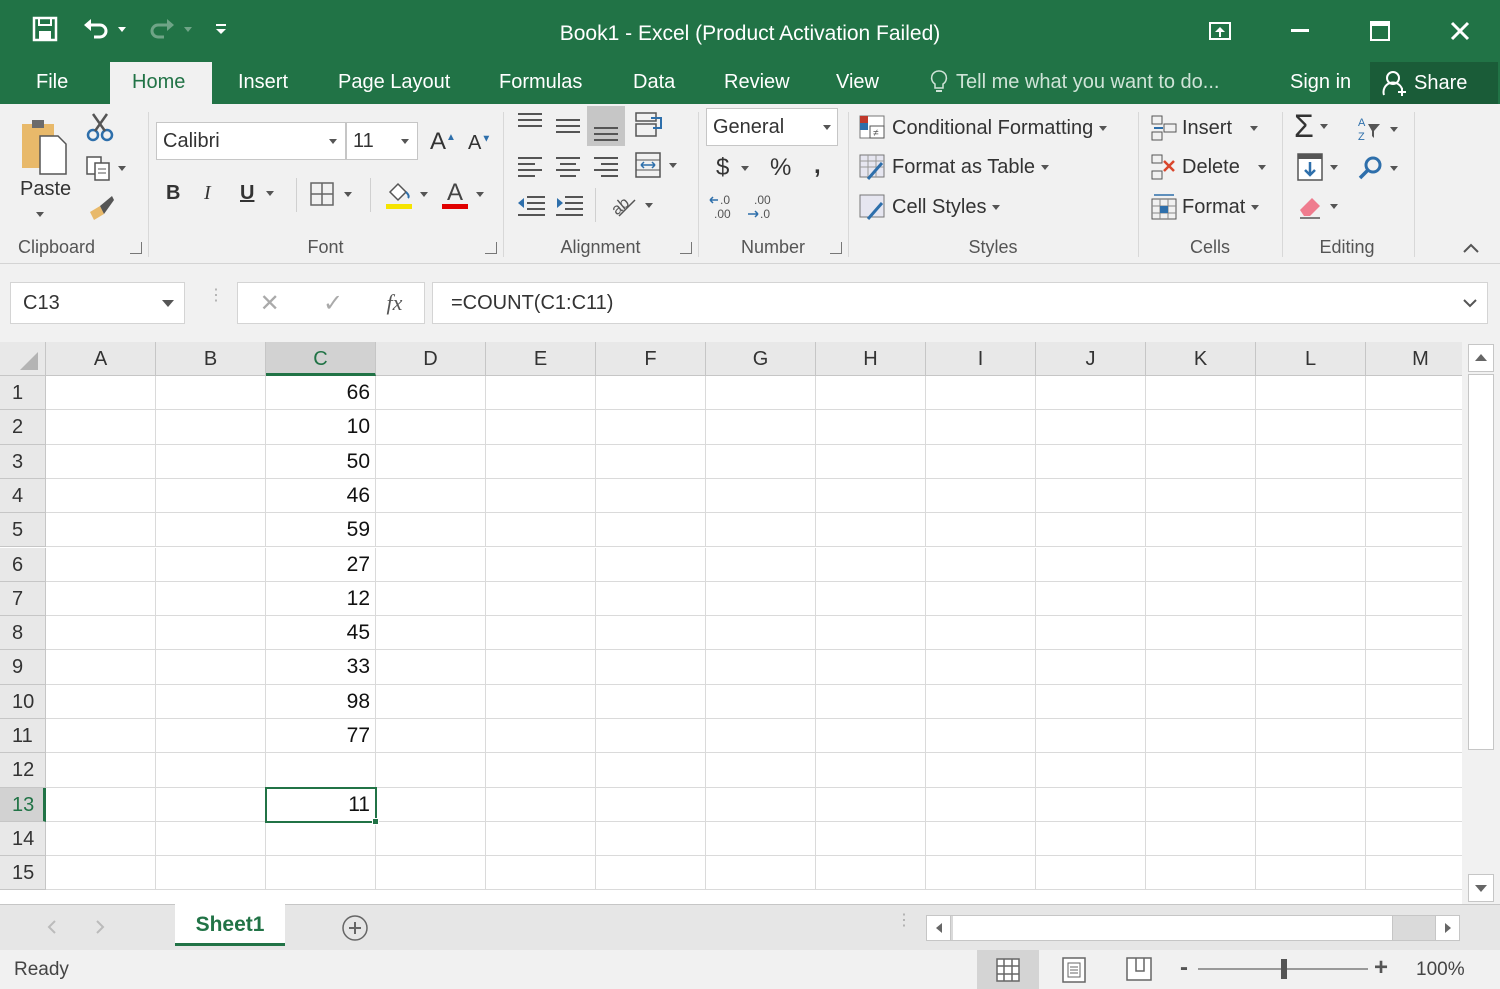 The height and width of the screenshot is (989, 1500). What do you see at coordinates (394, 303) in the screenshot?
I see `insert-function-icon: fx` at bounding box center [394, 303].